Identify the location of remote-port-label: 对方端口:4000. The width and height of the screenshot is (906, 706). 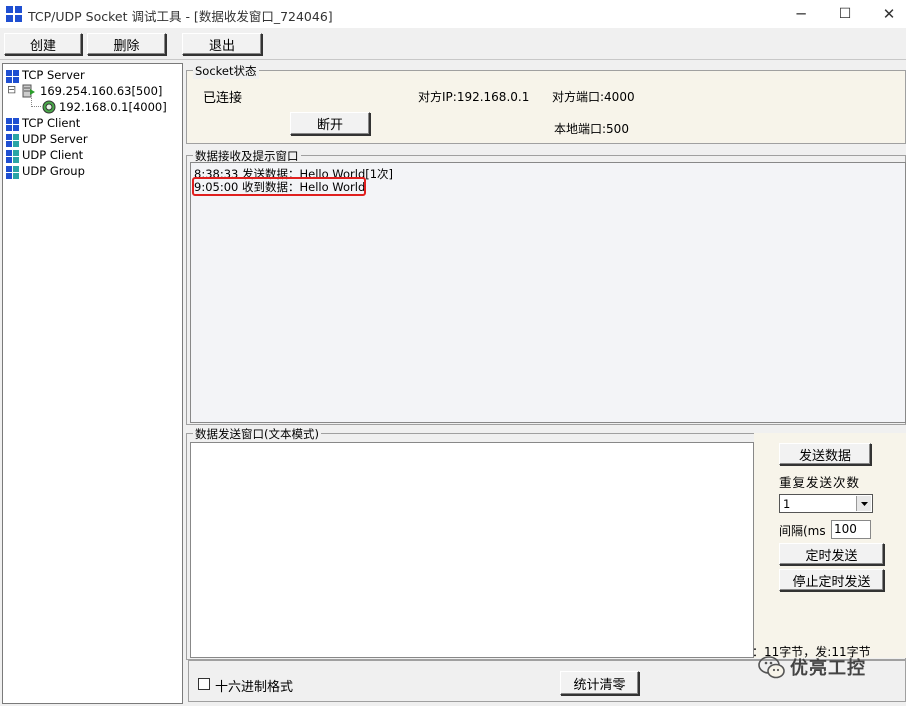
(593, 97).